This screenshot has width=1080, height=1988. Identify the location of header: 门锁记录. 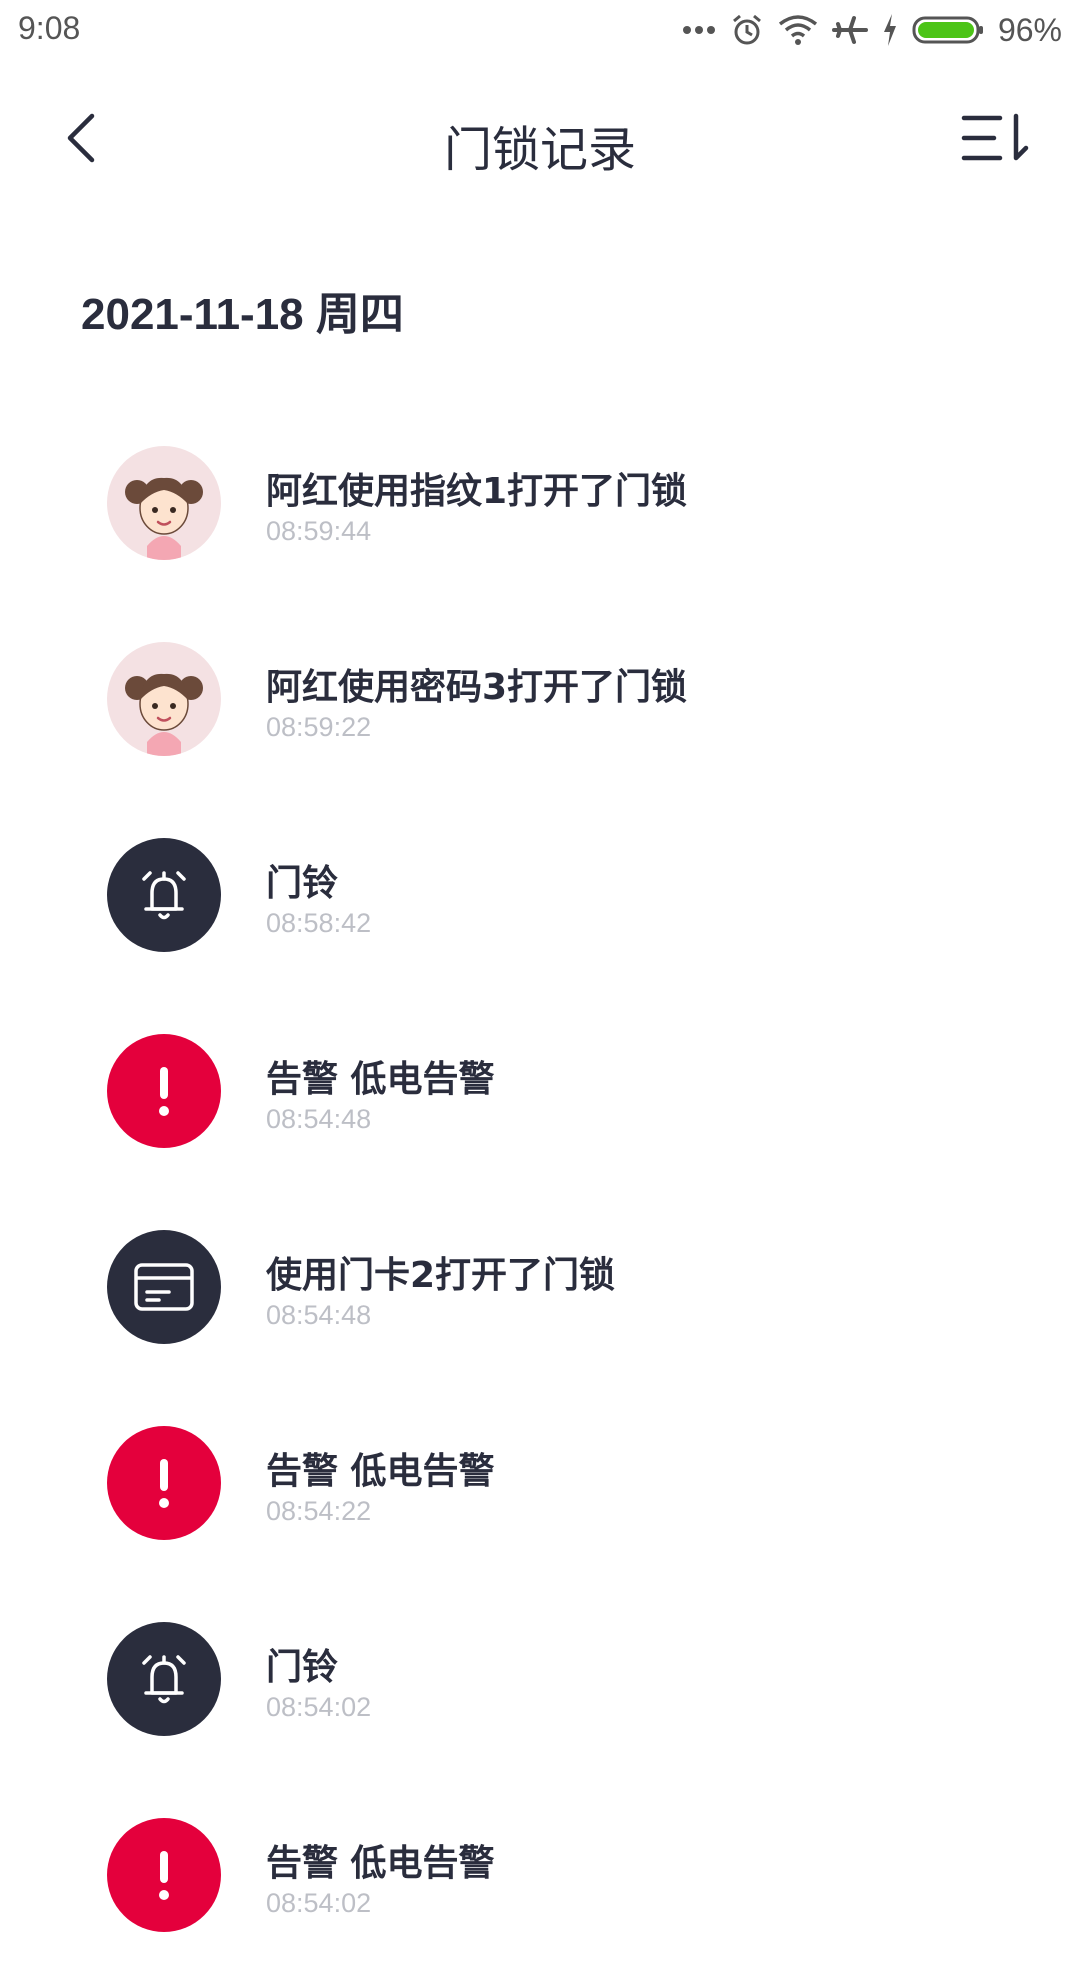
(540, 140).